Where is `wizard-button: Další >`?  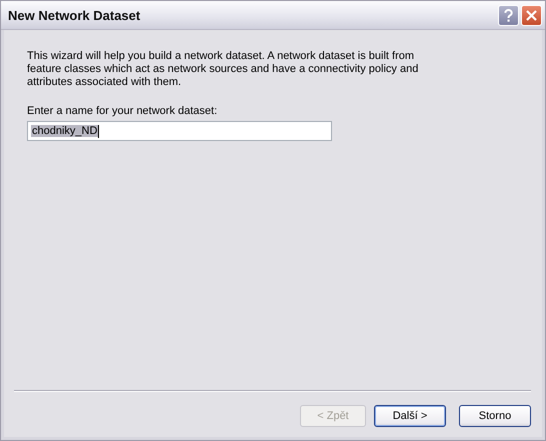
wizard-button: Další > is located at coordinates (410, 416).